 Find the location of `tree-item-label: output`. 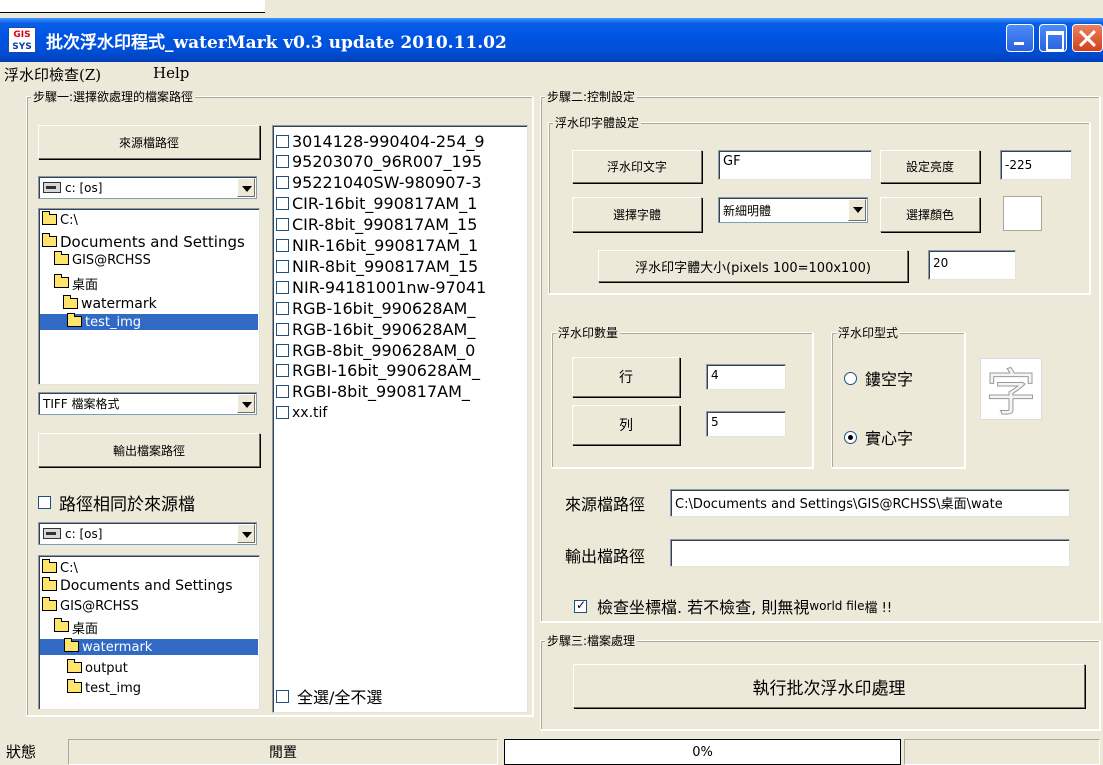

tree-item-label: output is located at coordinates (106, 668).